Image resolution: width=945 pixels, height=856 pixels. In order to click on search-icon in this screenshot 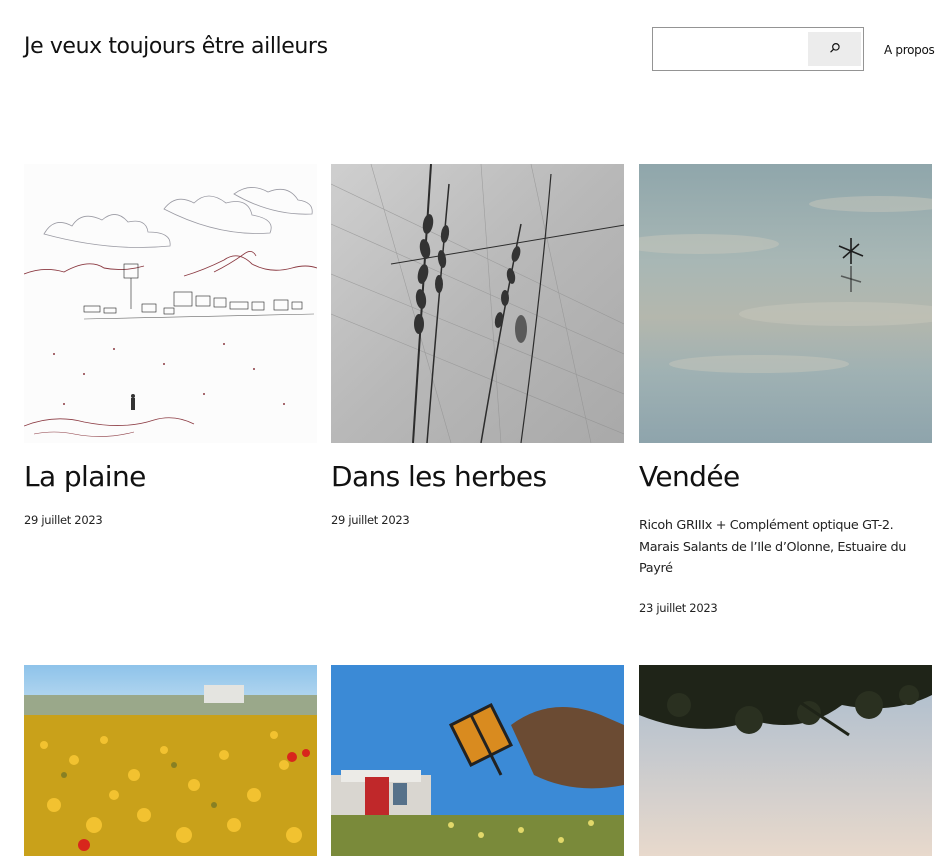, I will do `click(835, 49)`.